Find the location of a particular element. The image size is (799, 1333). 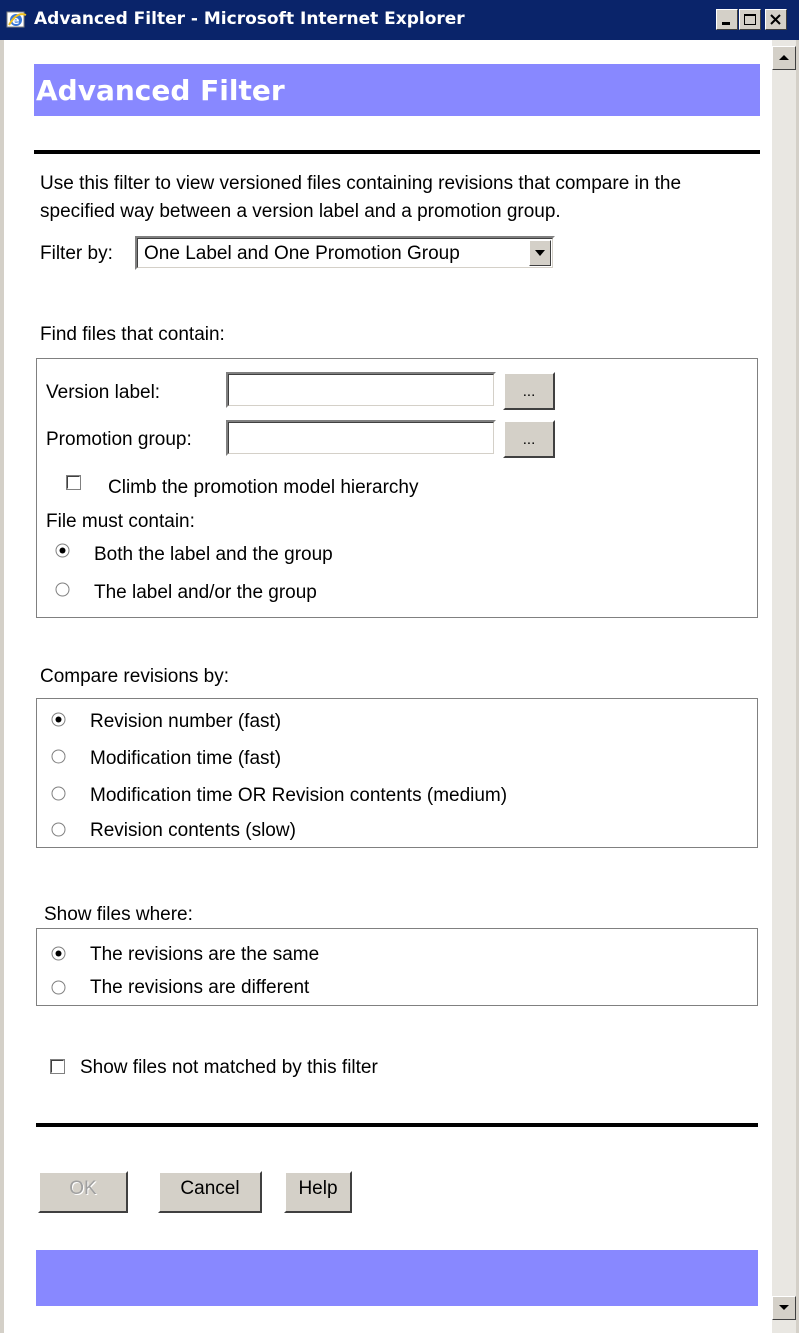

ok-button: OK is located at coordinates (83, 1192).